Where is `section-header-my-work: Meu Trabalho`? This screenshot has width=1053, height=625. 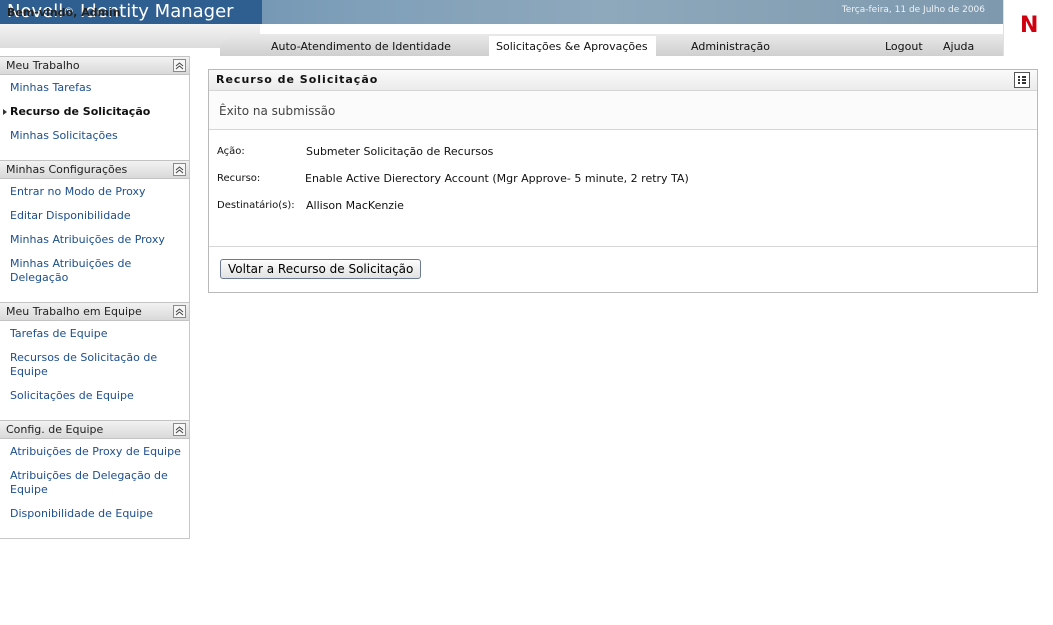 section-header-my-work: Meu Trabalho is located at coordinates (94, 65).